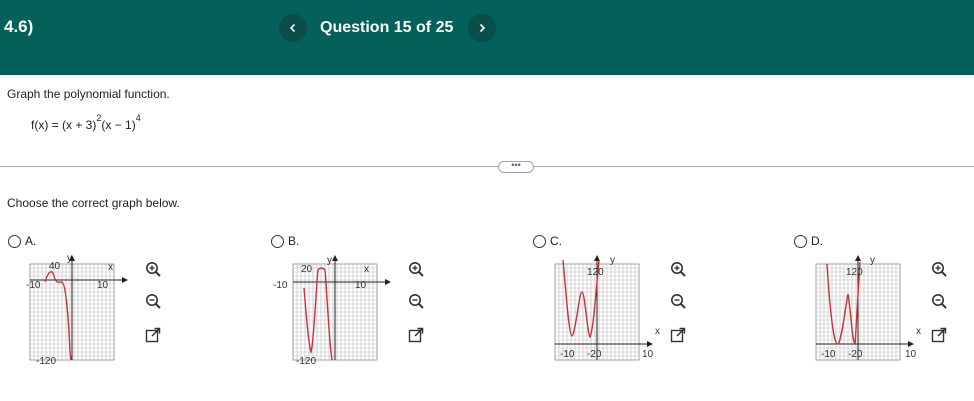 The image size is (974, 401). I want to click on answer-option-c: C. -10 10 120 -20 x y, so click(663, 304).